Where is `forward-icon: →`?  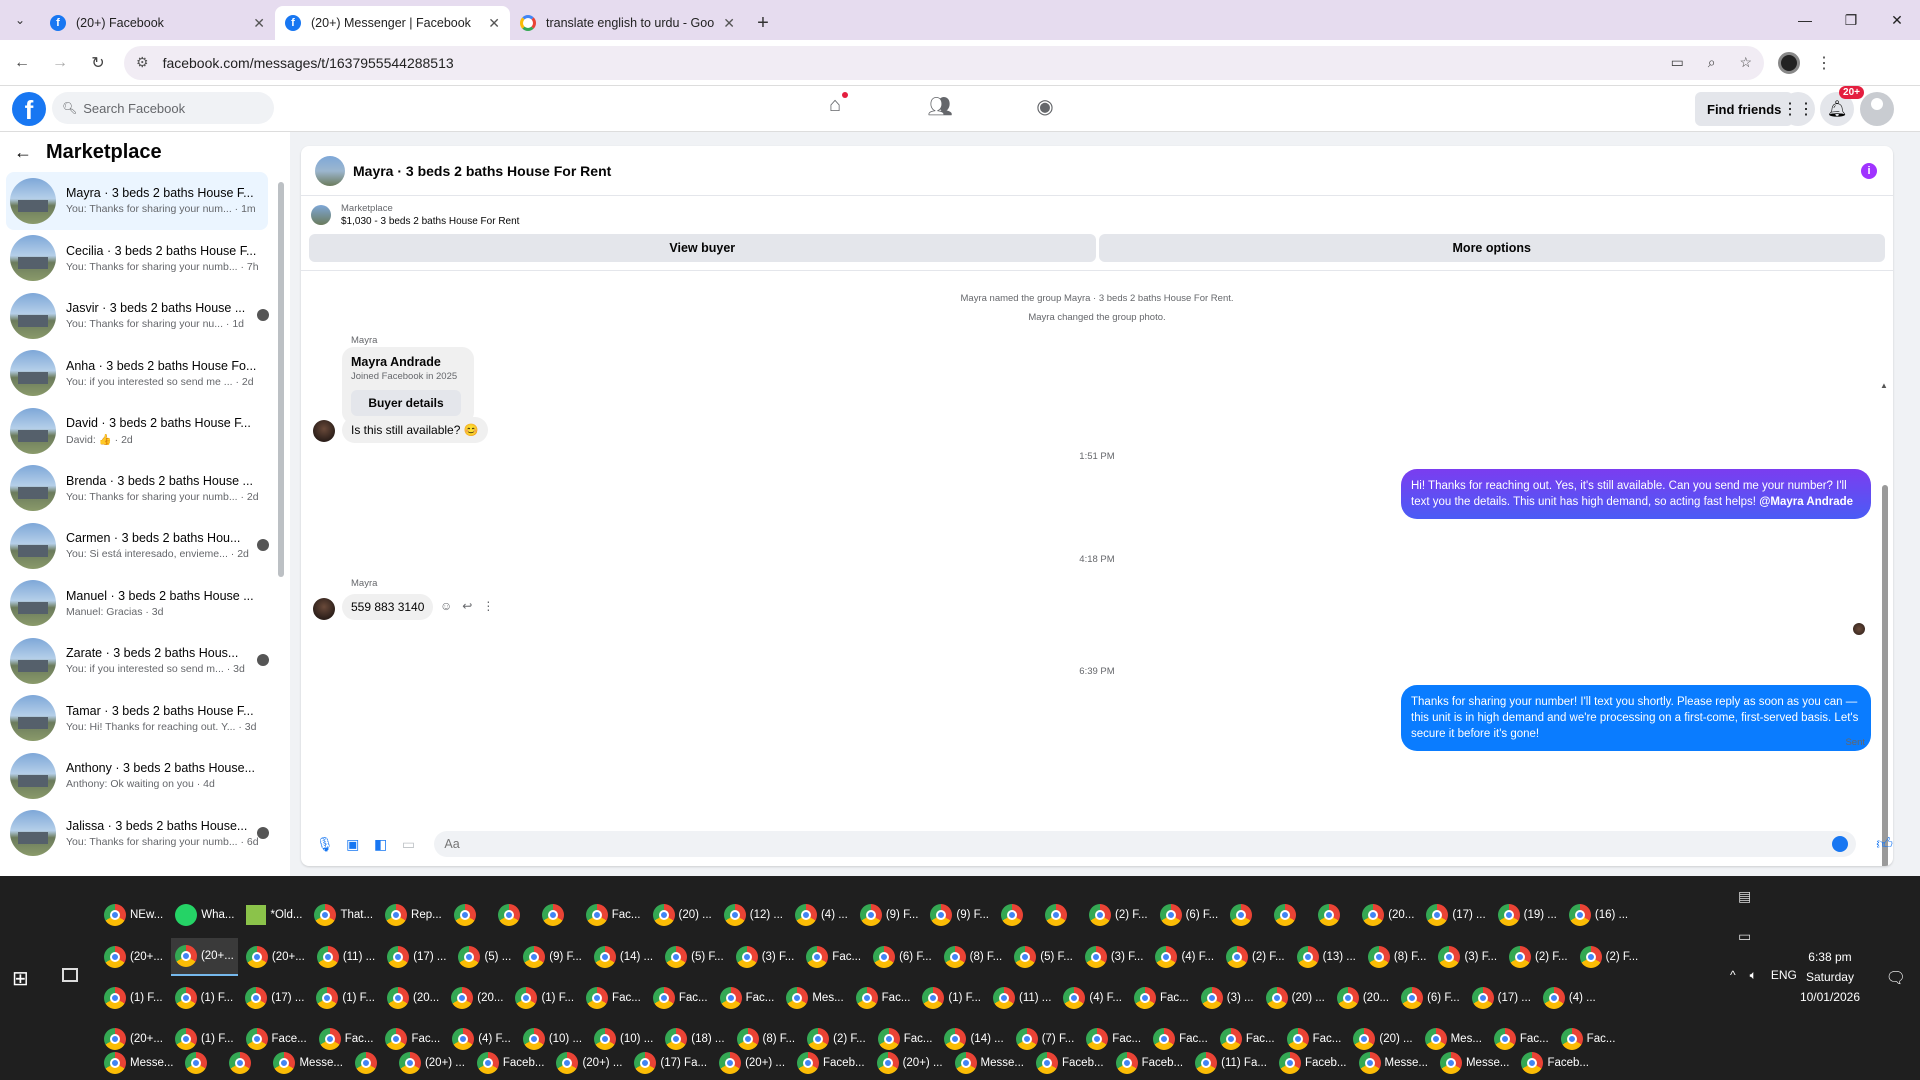 forward-icon: → is located at coordinates (60, 63).